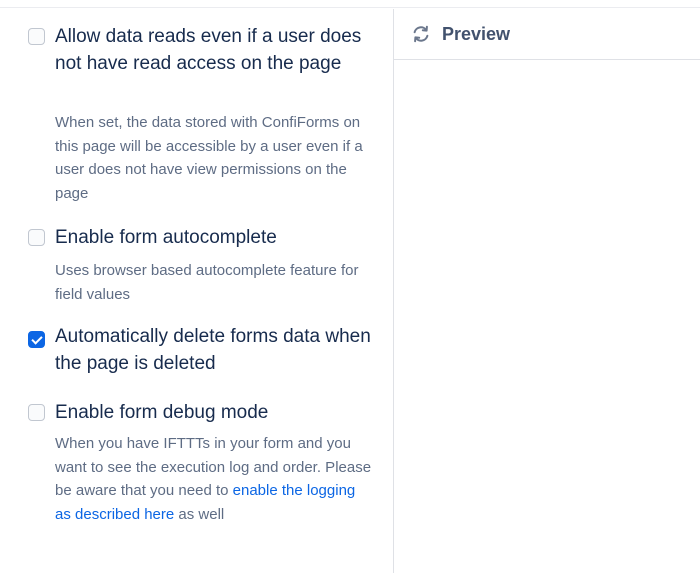 Image resolution: width=700 pixels, height=573 pixels. Describe the element at coordinates (476, 34) in the screenshot. I see `preview-title: Preview` at that location.